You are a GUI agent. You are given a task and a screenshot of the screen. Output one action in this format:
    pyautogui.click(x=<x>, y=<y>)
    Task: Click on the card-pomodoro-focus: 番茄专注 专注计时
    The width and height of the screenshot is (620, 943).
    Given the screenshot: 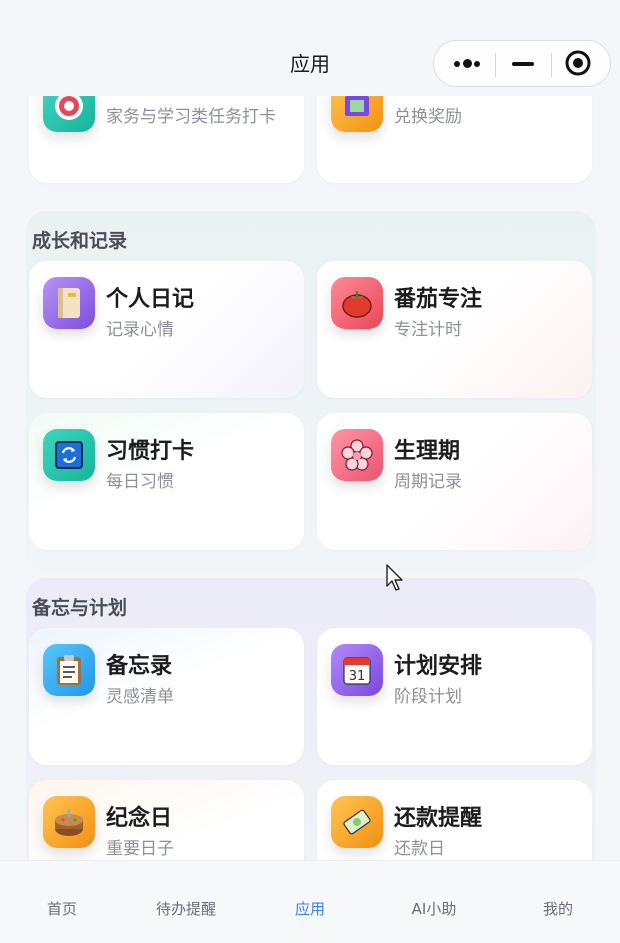 What is the action you would take?
    pyautogui.click(x=454, y=329)
    